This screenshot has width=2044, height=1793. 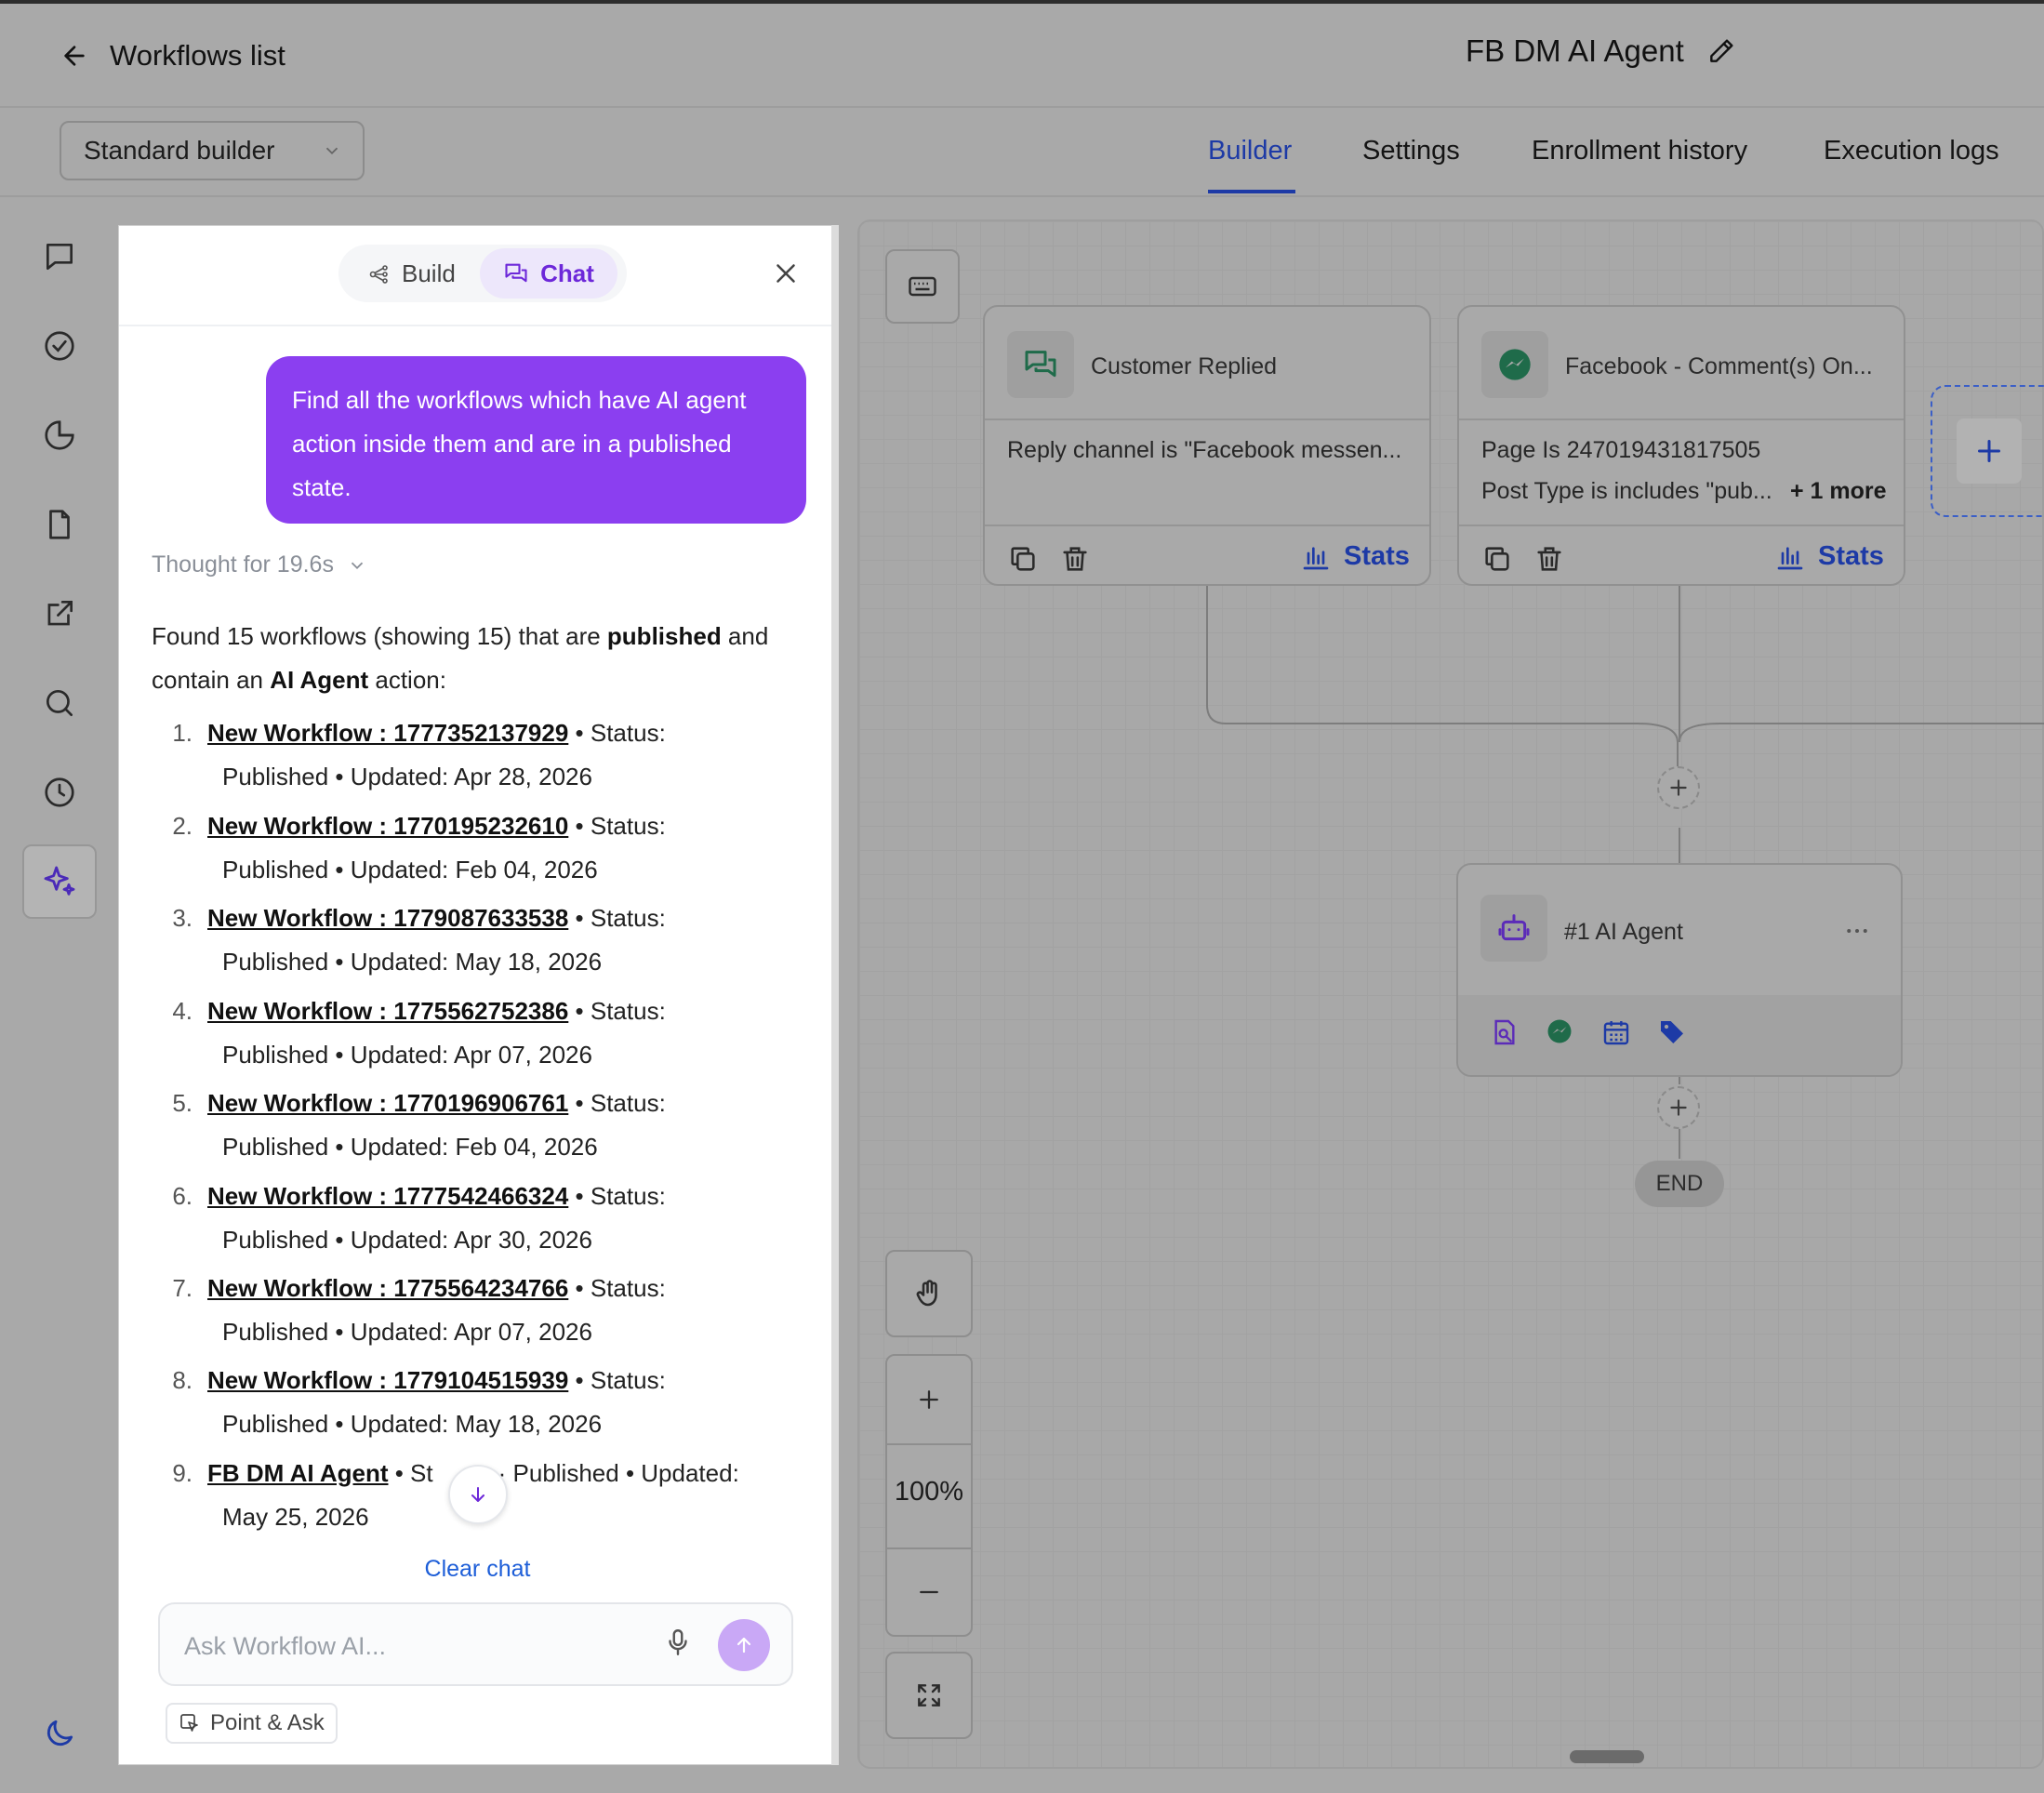 What do you see at coordinates (407, 680) in the screenshot?
I see `intro-text: action:` at bounding box center [407, 680].